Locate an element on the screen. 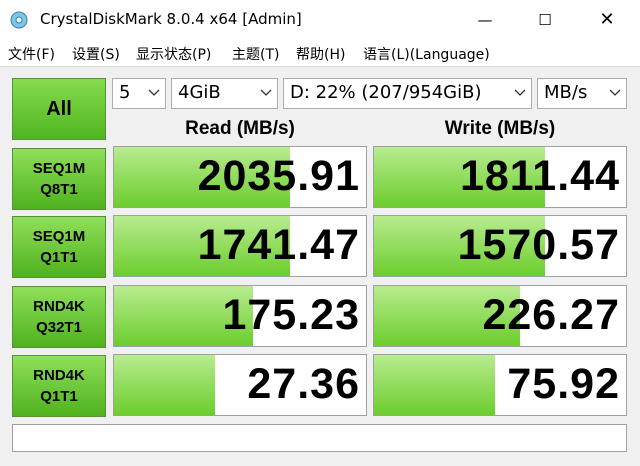  test-size-select: 4GiB is located at coordinates (224, 93).